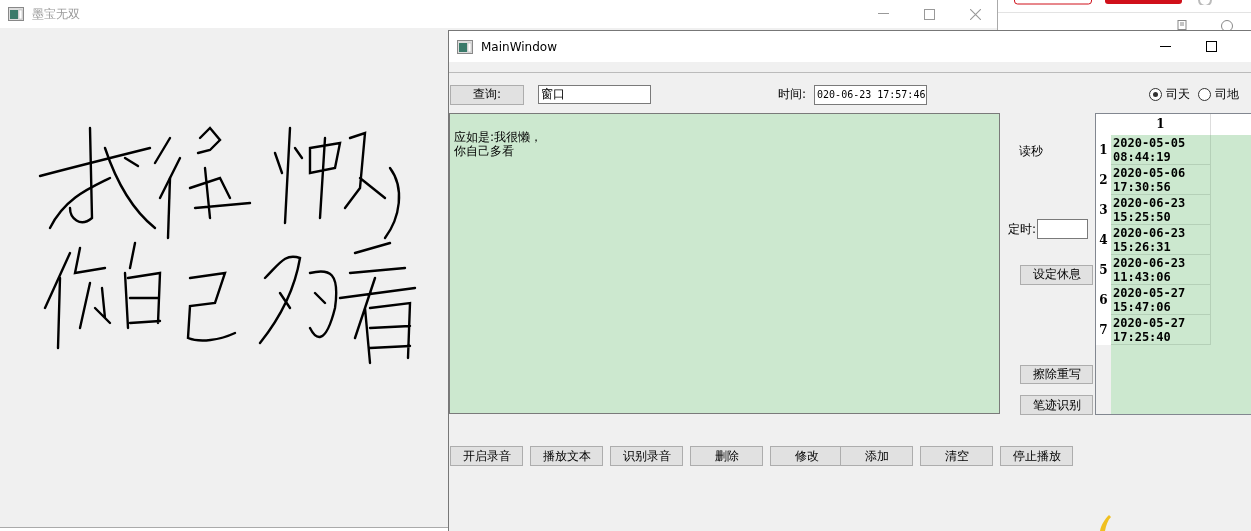 The width and height of the screenshot is (1251, 531). Describe the element at coordinates (876, 456) in the screenshot. I see `action-button: 添加` at that location.